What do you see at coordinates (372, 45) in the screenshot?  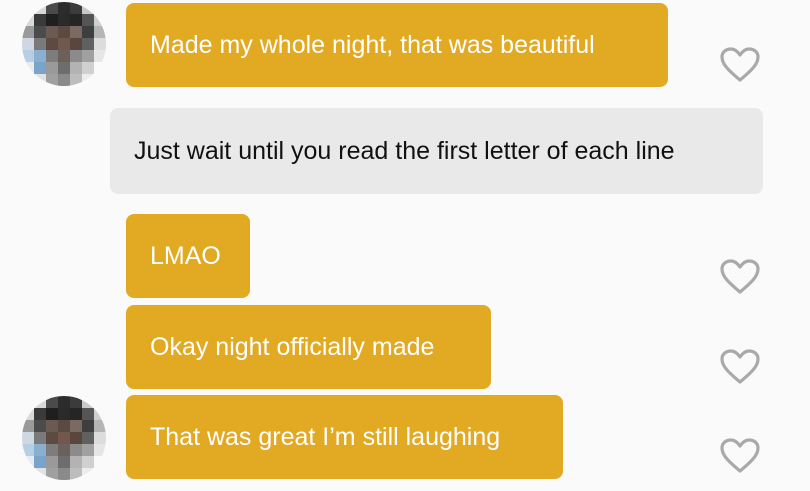 I see `message-text: Made my whole night, that was beautiful` at bounding box center [372, 45].